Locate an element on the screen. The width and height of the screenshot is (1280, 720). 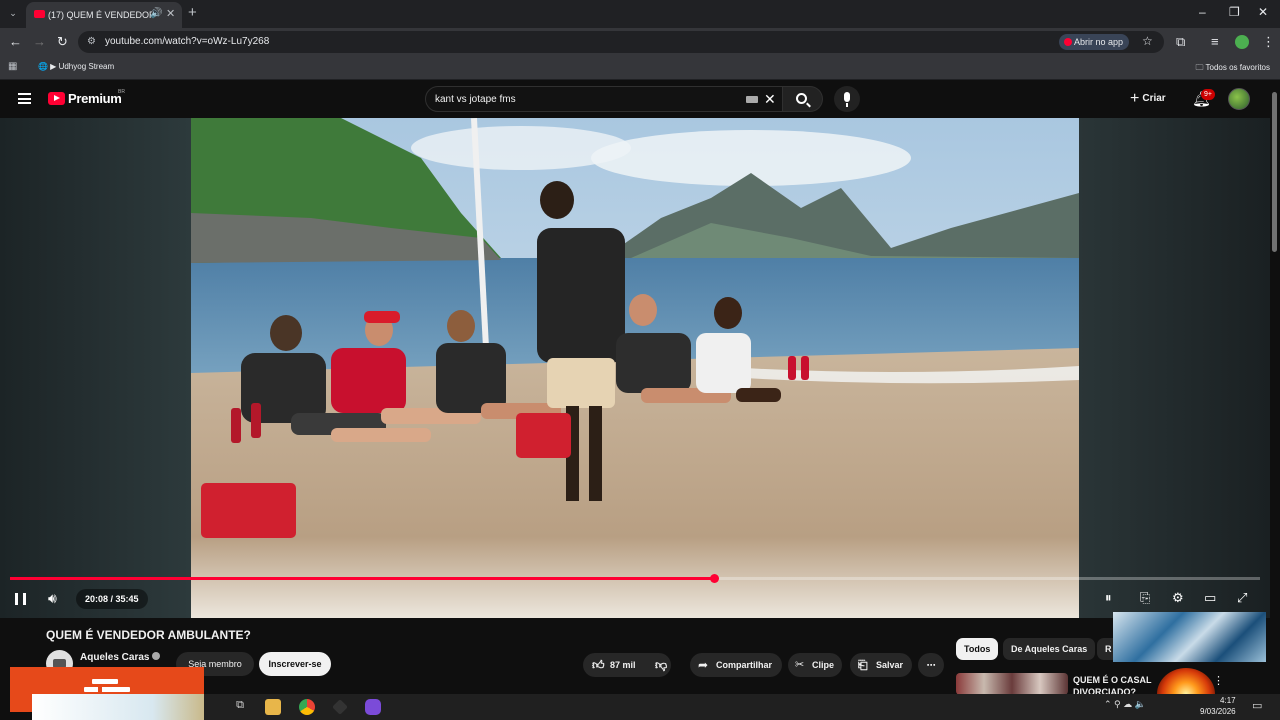
share-button: ➦ Compartilhar is located at coordinates (736, 665).